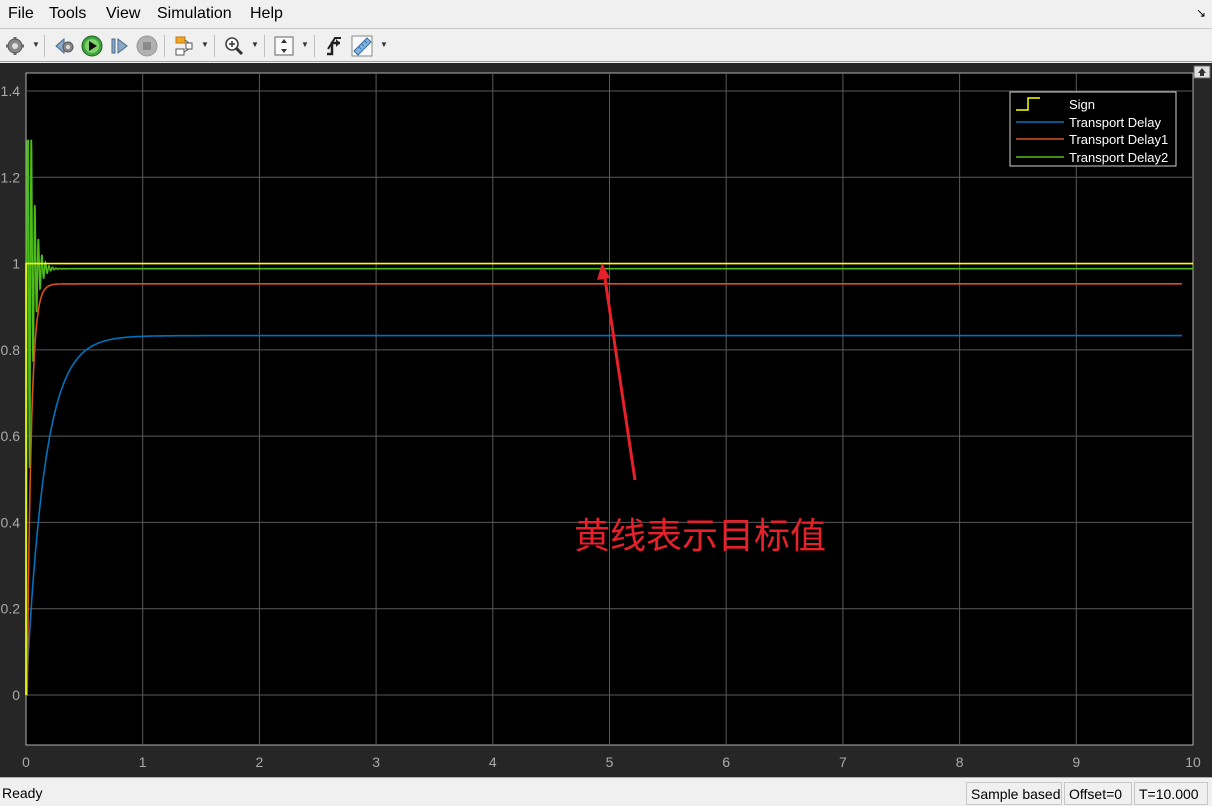 Image resolution: width=1212 pixels, height=806 pixels. I want to click on highlight-dropdown-icon: ▼, so click(205, 44).